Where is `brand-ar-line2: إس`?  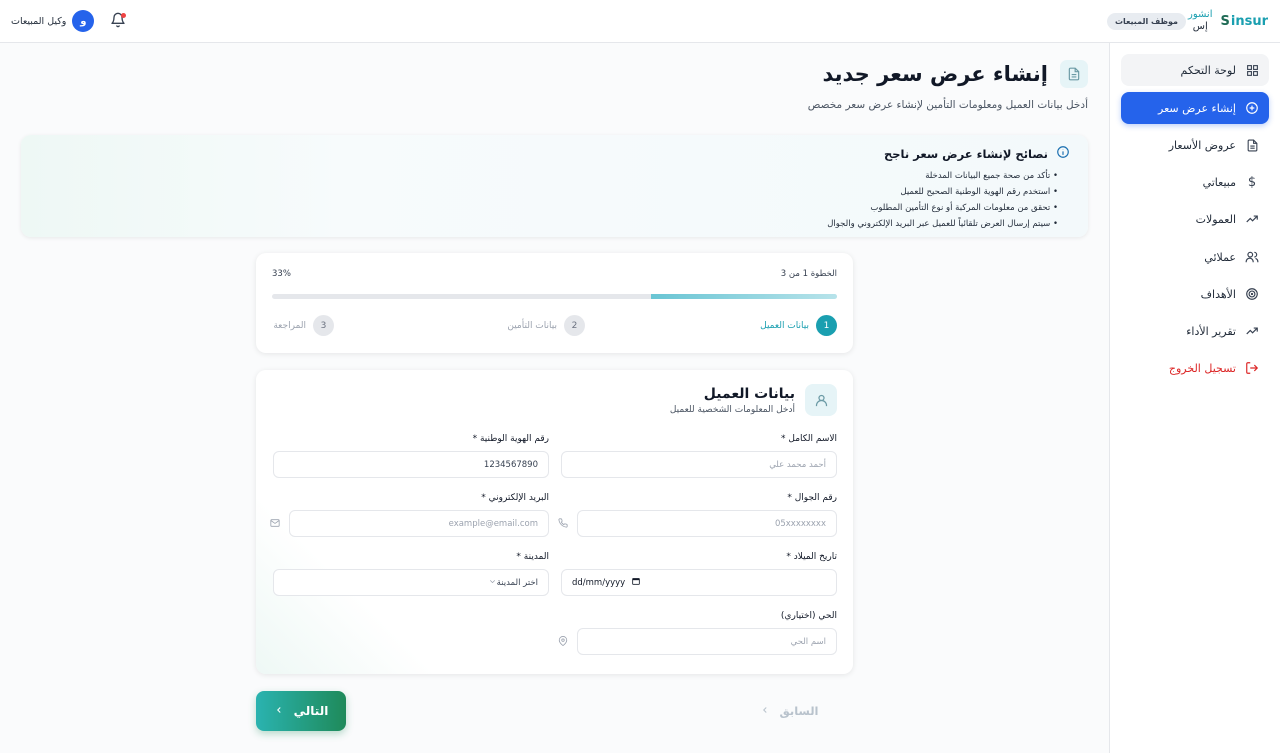
brand-ar-line2: إس is located at coordinates (1200, 26).